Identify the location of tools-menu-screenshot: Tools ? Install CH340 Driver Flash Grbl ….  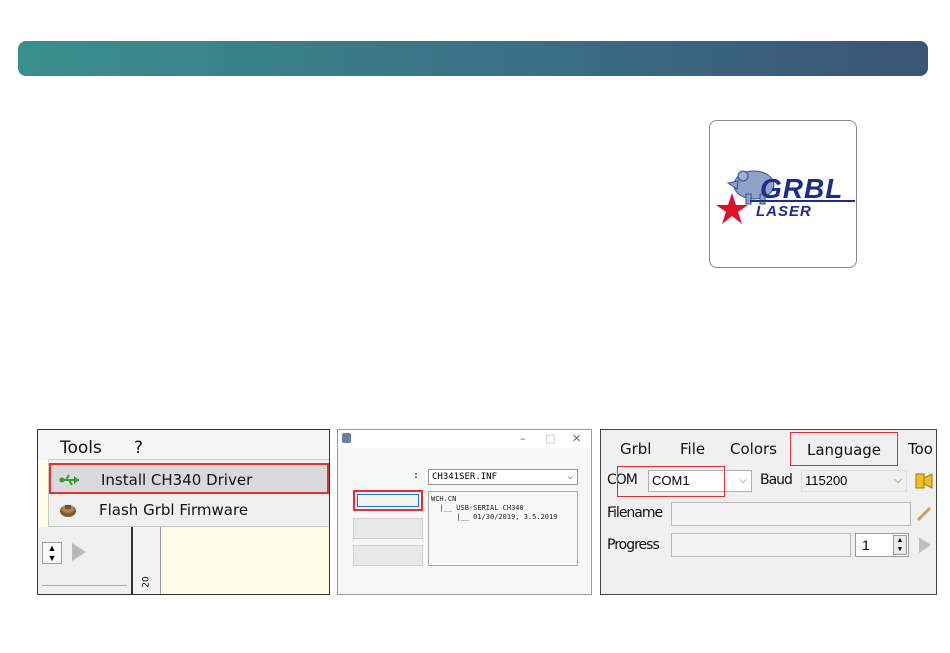
(183, 512).